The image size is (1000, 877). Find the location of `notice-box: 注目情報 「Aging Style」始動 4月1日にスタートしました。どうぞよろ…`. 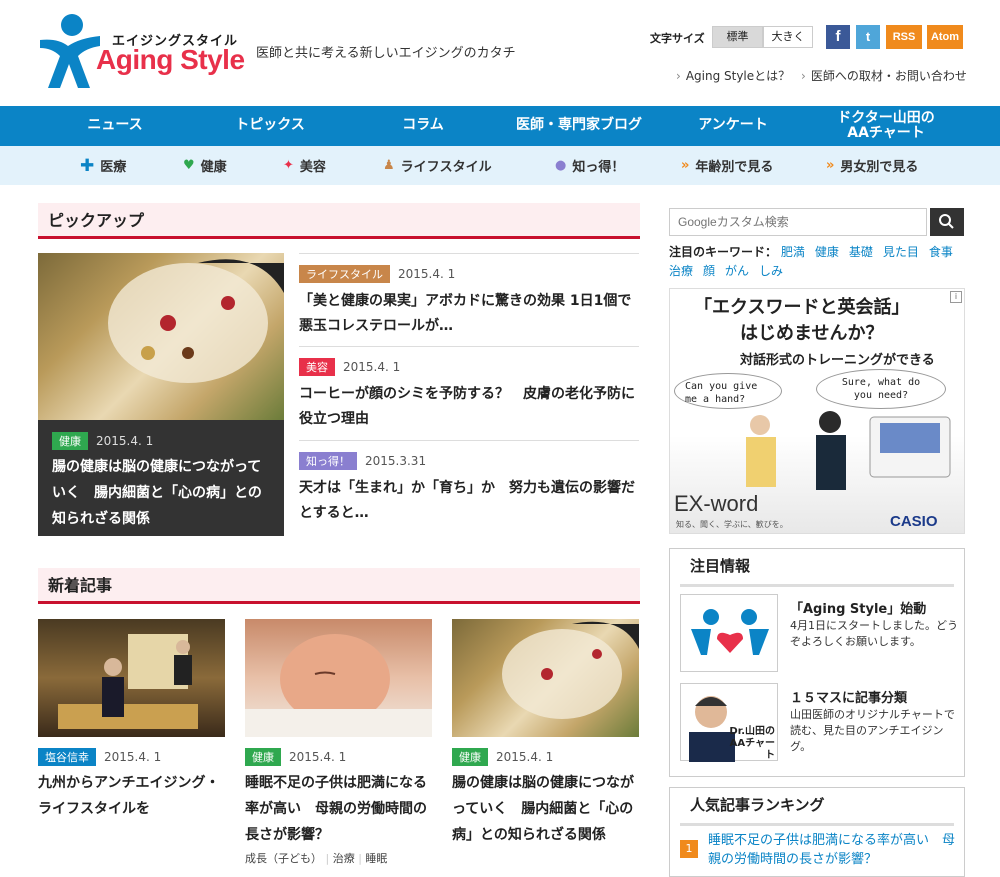

notice-box: 注目情報 「Aging Style」始動 4月1日にスタートしました。どうぞよろ… is located at coordinates (817, 662).